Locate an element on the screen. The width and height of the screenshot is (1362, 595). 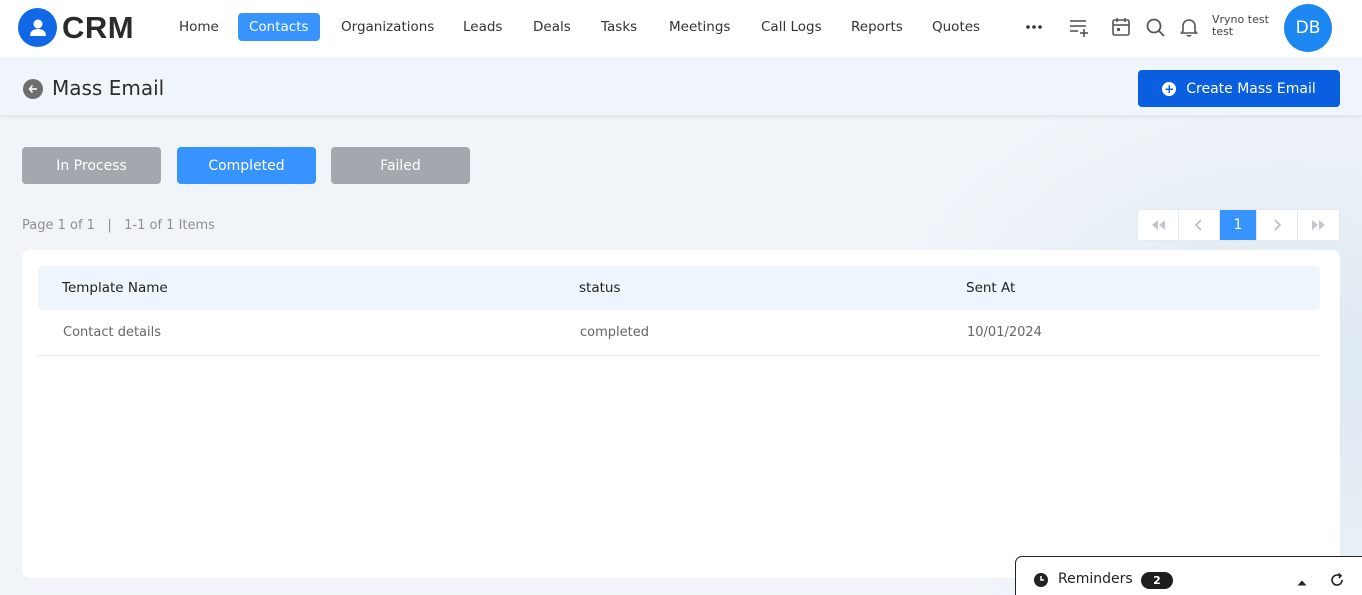
nav-meetings: Meetings is located at coordinates (699, 27).